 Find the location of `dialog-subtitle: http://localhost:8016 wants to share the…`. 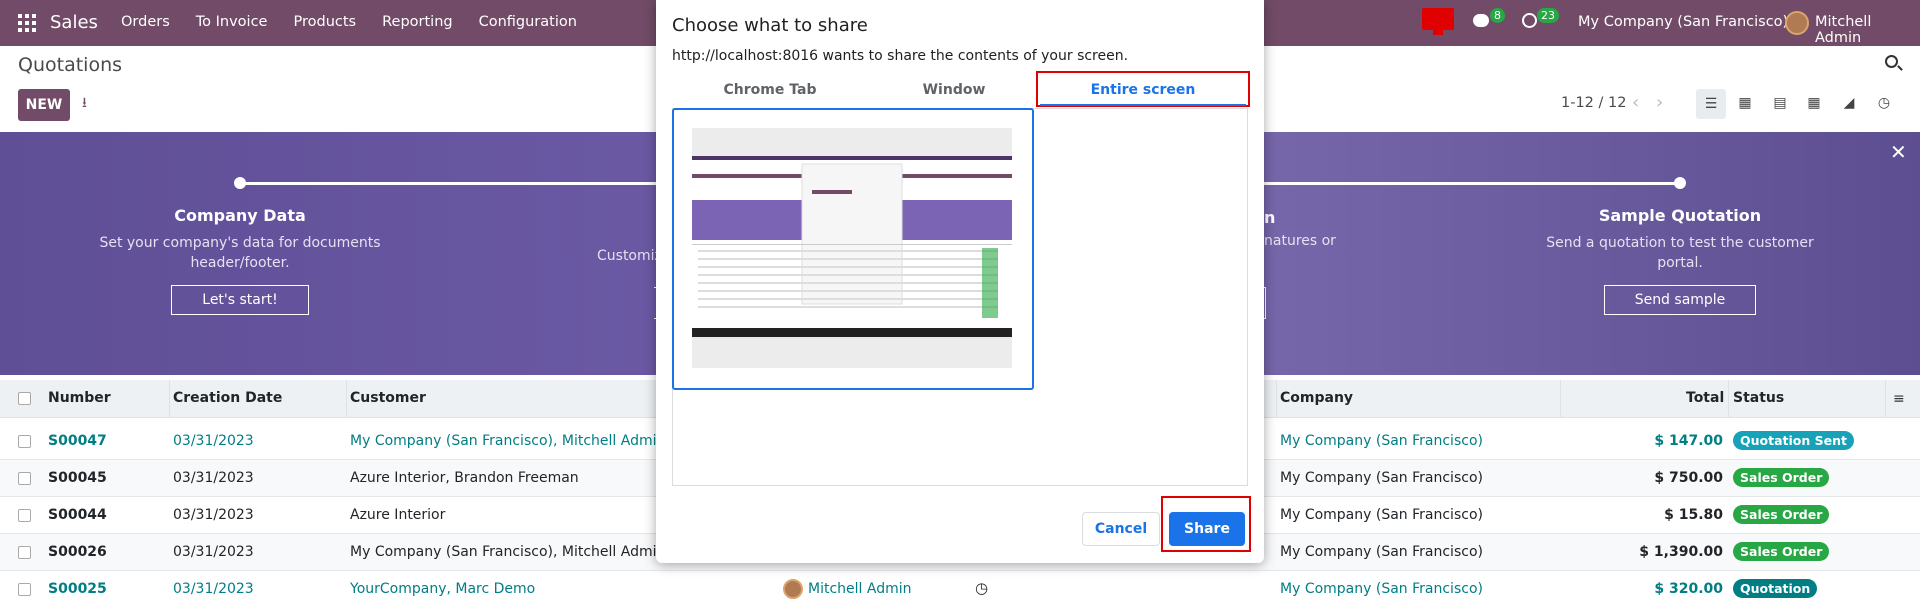

dialog-subtitle: http://localhost:8016 wants to share the… is located at coordinates (900, 56).